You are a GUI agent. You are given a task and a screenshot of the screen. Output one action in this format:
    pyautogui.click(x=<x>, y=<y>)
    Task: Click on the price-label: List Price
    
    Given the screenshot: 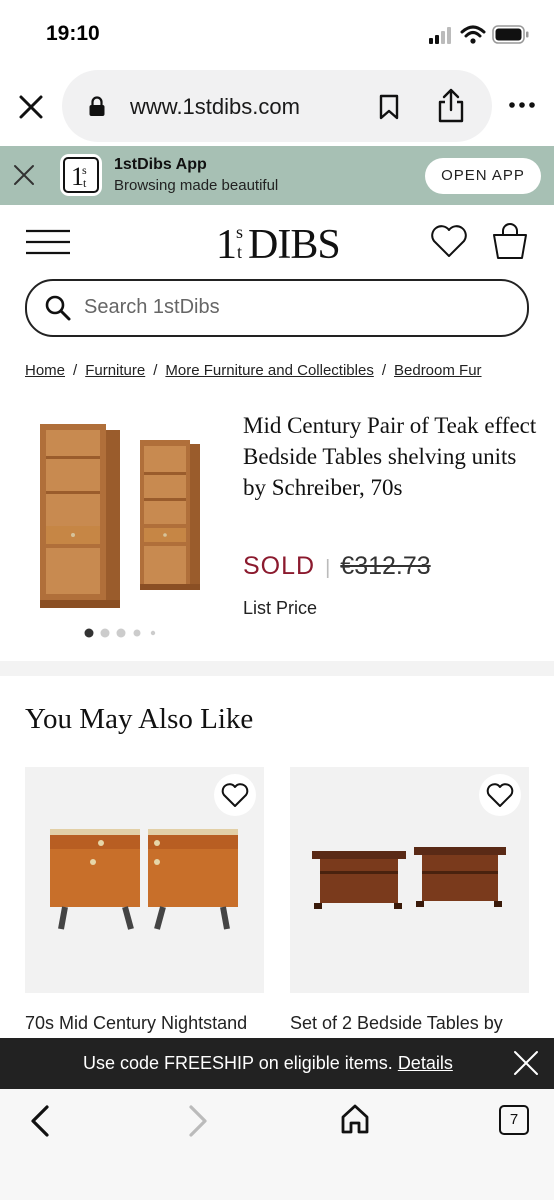 What is the action you would take?
    pyautogui.click(x=280, y=608)
    